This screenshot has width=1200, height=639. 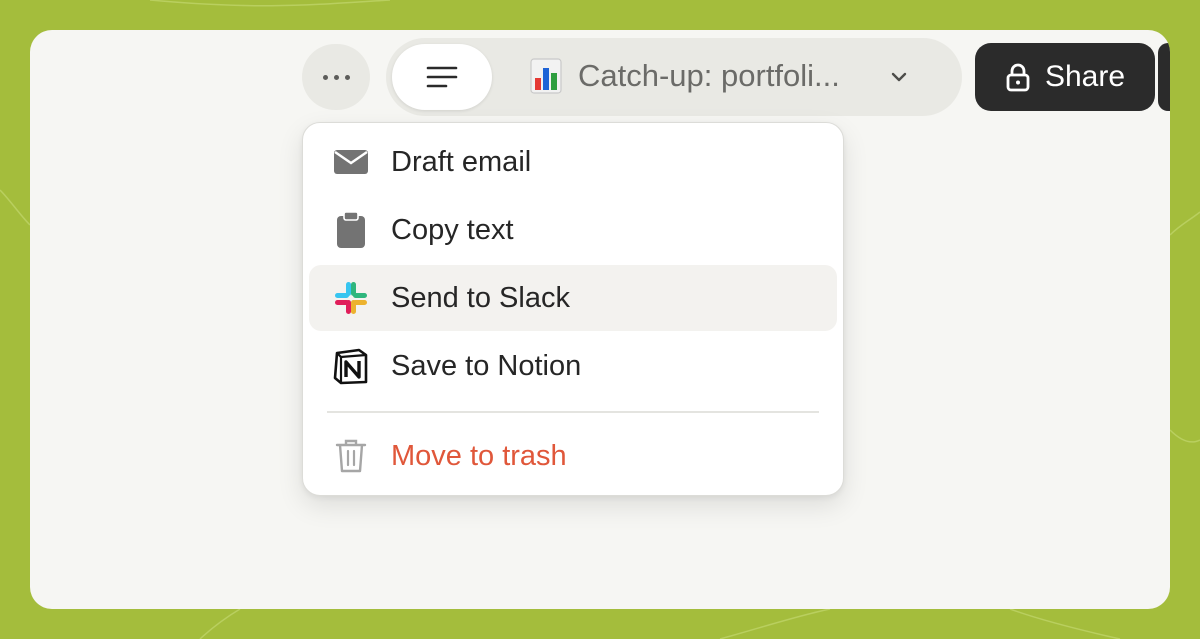 I want to click on text-lines-icon, so click(x=442, y=77).